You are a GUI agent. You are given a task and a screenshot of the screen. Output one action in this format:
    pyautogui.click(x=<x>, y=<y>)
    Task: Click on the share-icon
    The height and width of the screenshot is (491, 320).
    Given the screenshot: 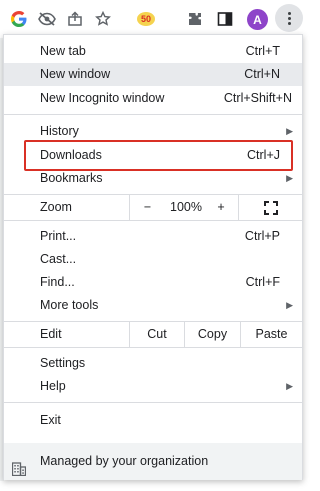 What is the action you would take?
    pyautogui.click(x=75, y=19)
    